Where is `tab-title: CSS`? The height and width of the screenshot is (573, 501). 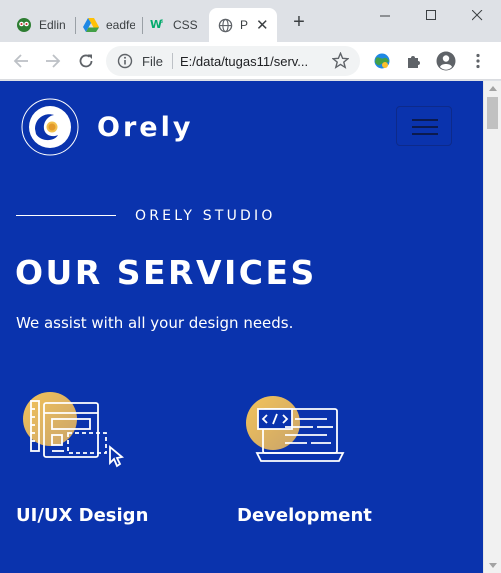
tab-title: CSS is located at coordinates (185, 25).